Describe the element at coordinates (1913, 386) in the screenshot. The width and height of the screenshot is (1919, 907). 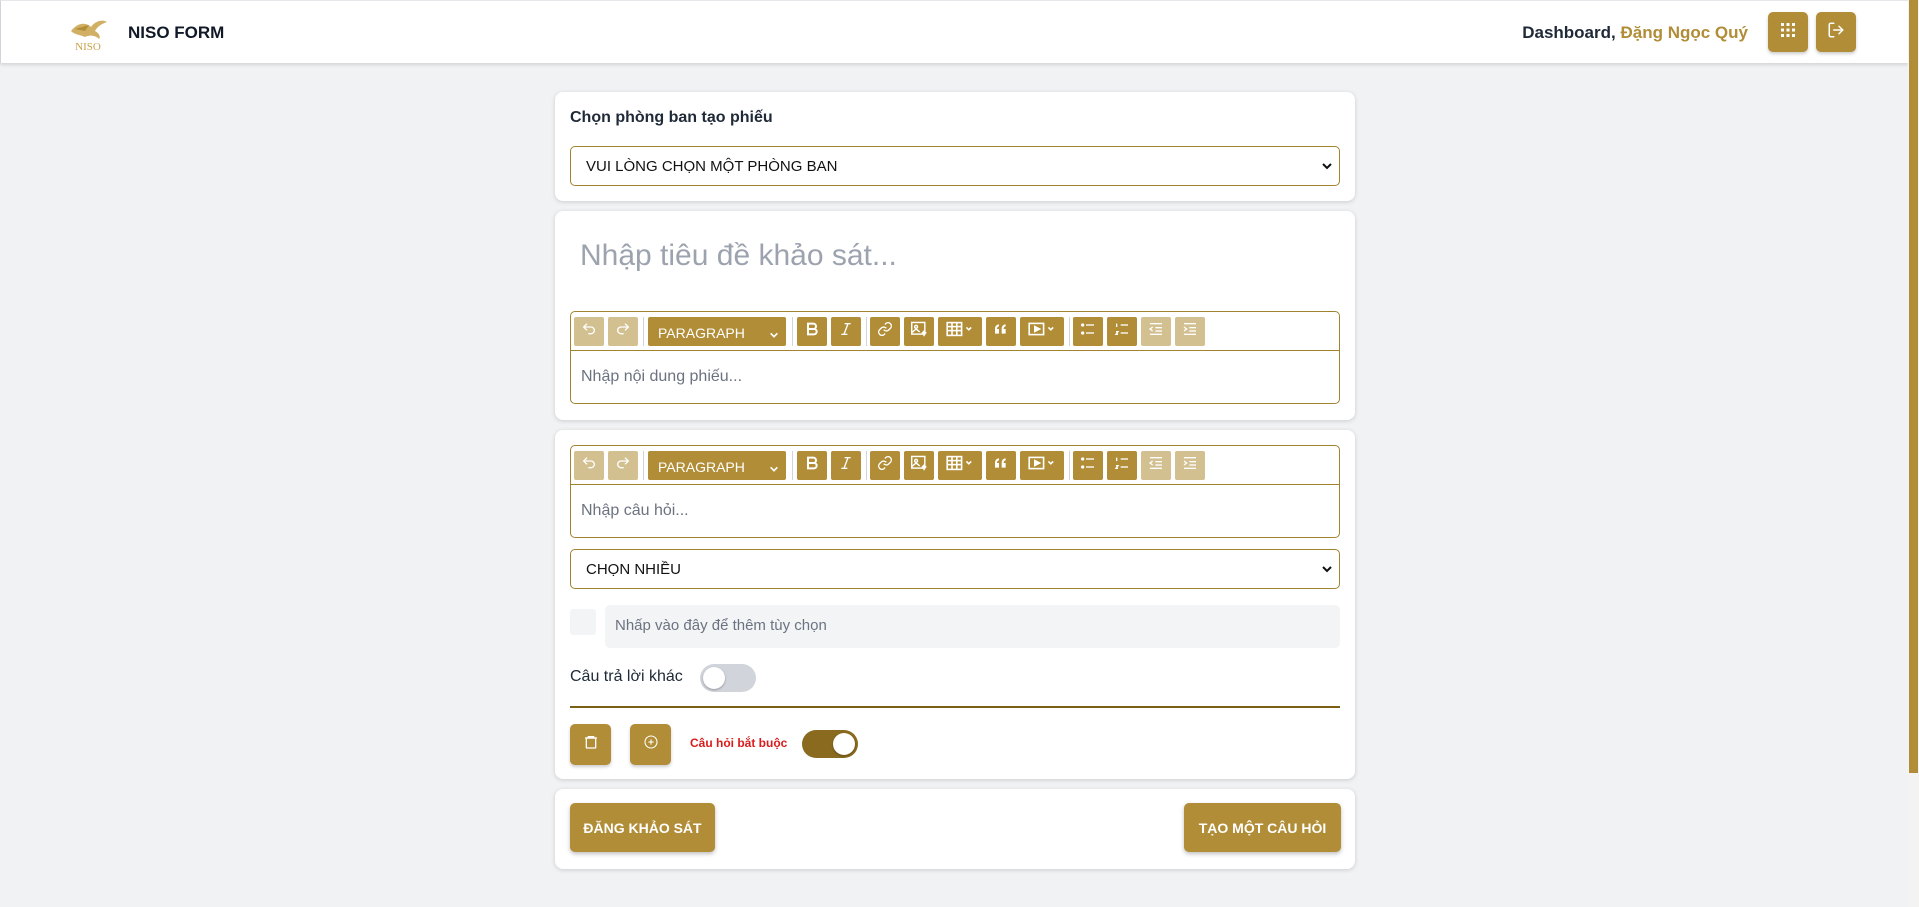
I see `scrollbar-thumb` at that location.